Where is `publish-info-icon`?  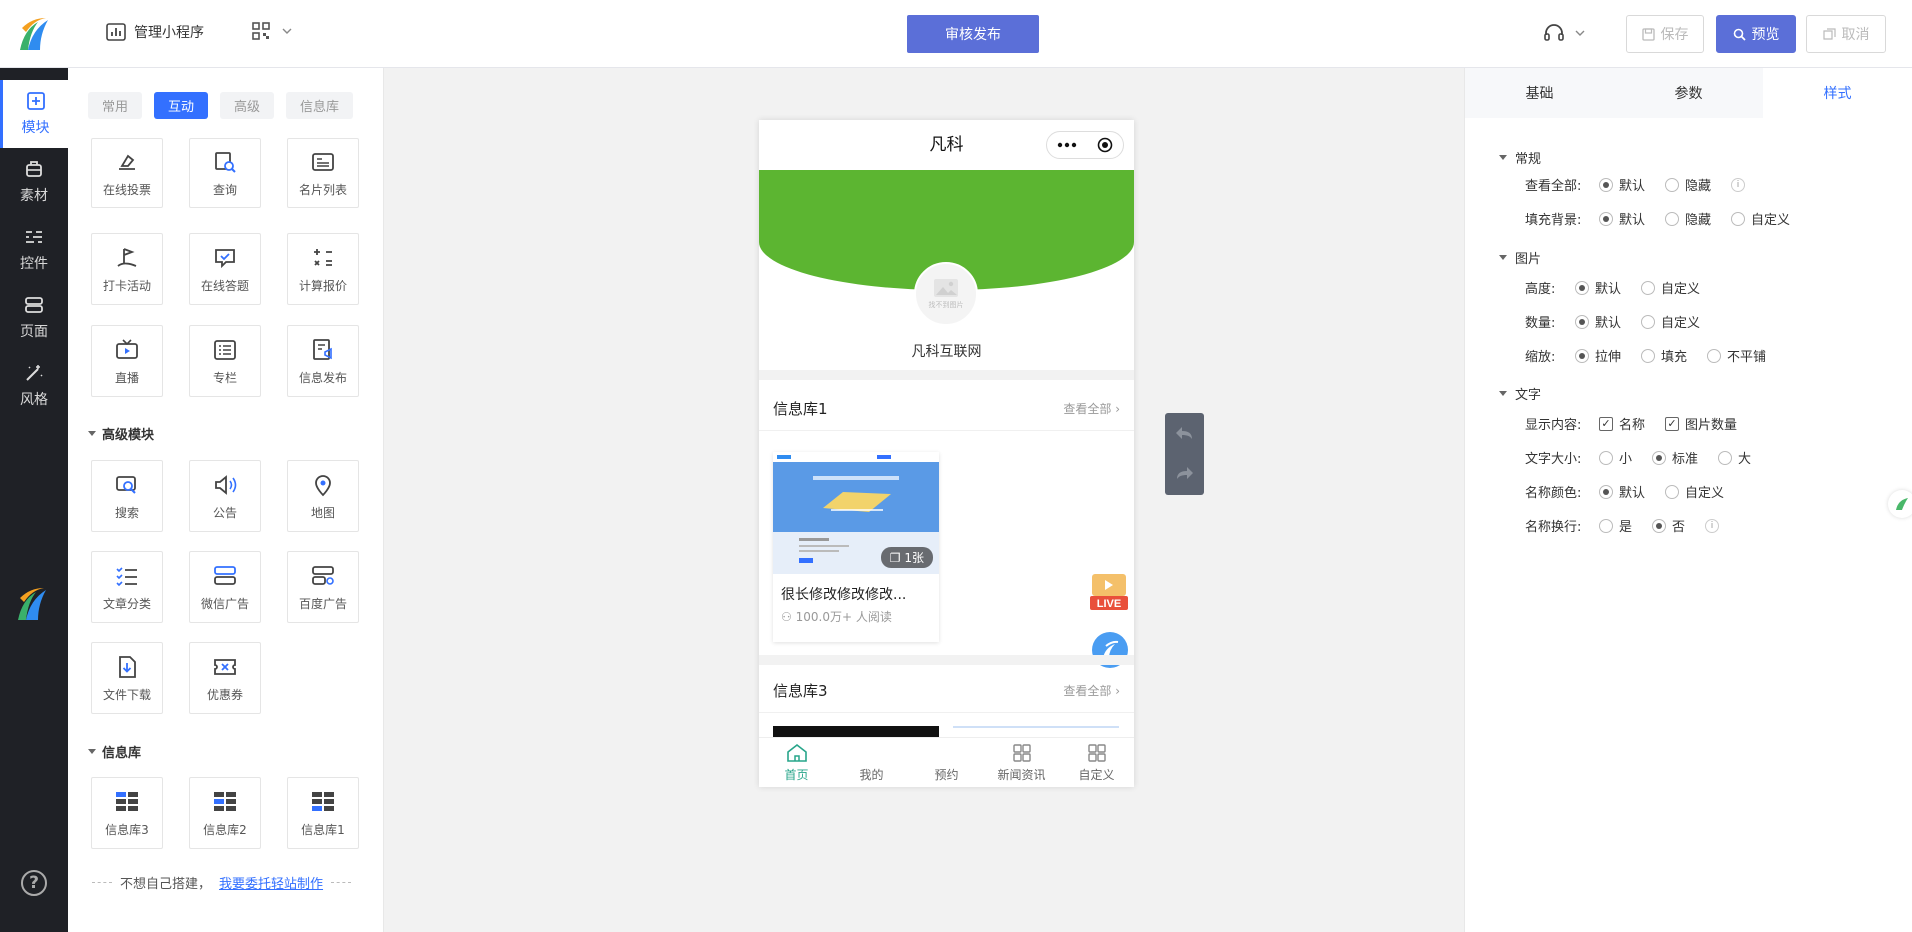 publish-info-icon is located at coordinates (322, 349).